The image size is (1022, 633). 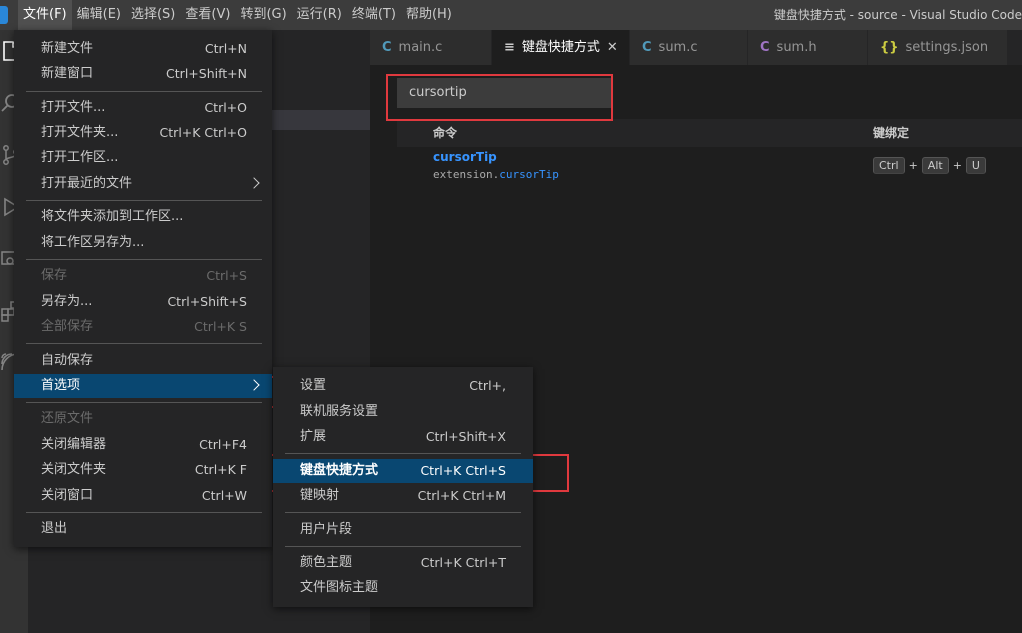 What do you see at coordinates (889, 165) in the screenshot?
I see `key-ctrl: Ctrl` at bounding box center [889, 165].